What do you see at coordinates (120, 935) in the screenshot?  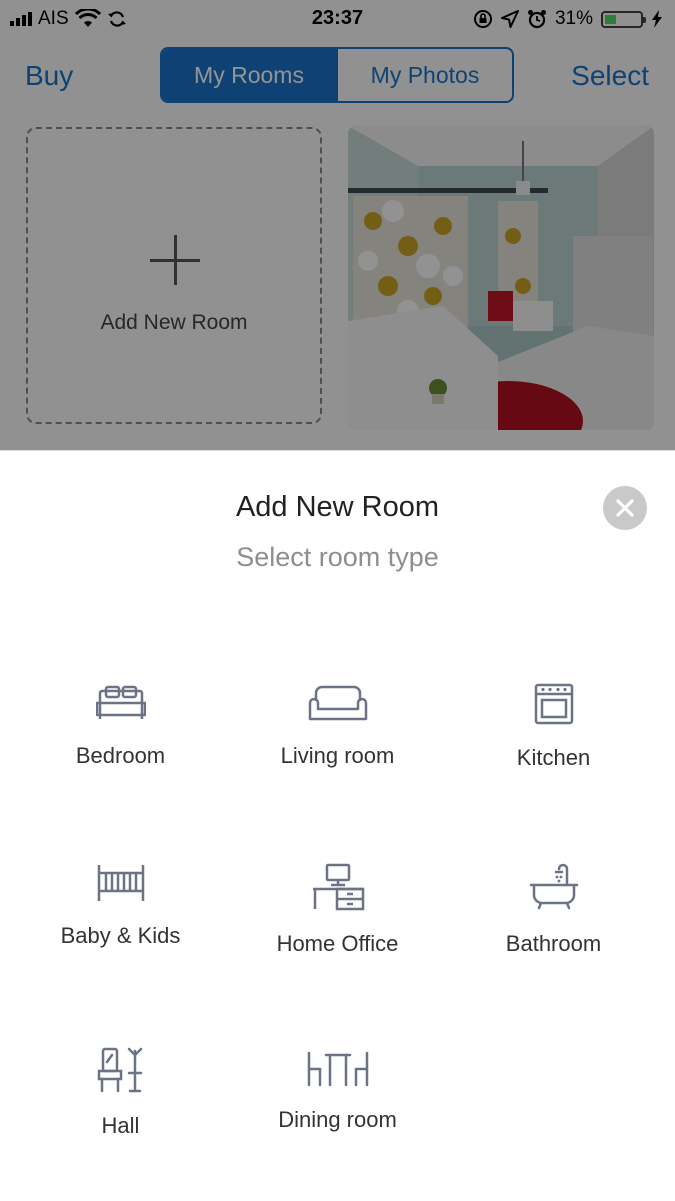 I see `room-type-label: Baby & Kids` at bounding box center [120, 935].